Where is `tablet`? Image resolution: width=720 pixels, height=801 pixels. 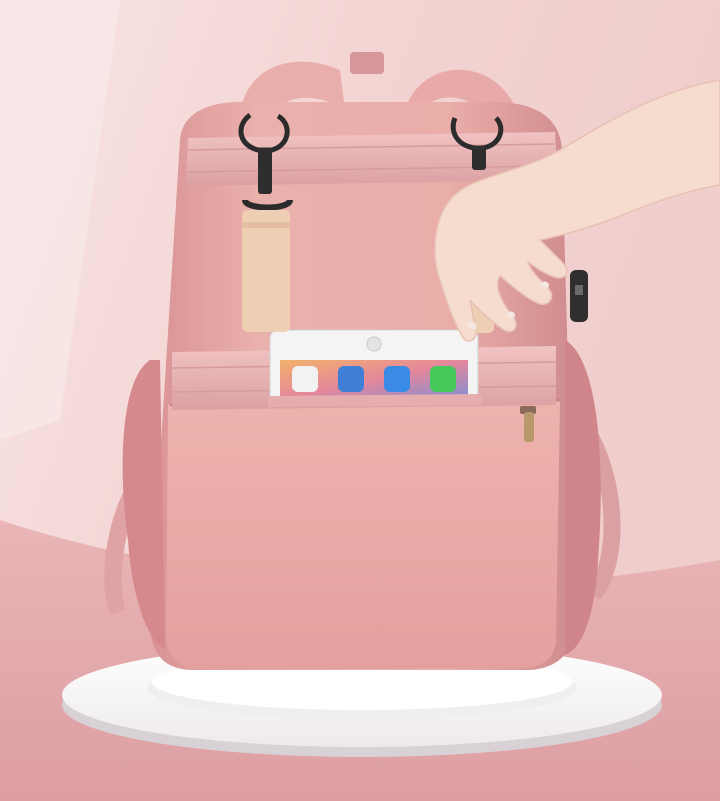
tablet is located at coordinates (374, 367).